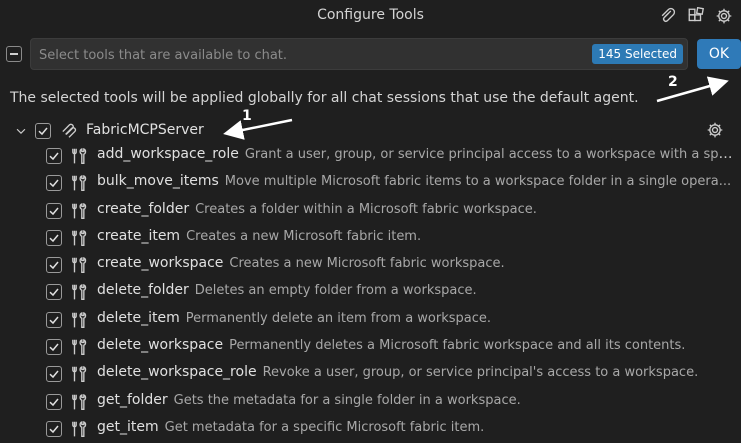  Describe the element at coordinates (719, 54) in the screenshot. I see `ok-button: OK` at that location.